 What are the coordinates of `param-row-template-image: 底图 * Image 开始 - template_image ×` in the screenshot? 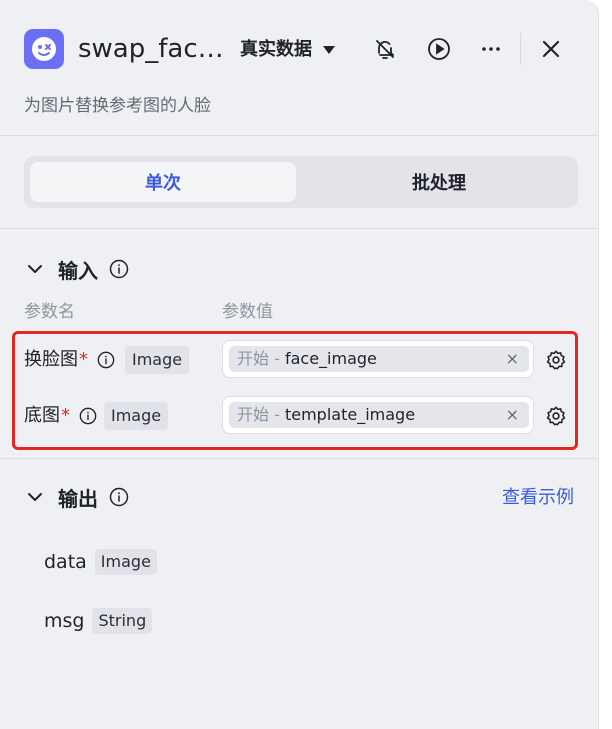 It's located at (302, 416).